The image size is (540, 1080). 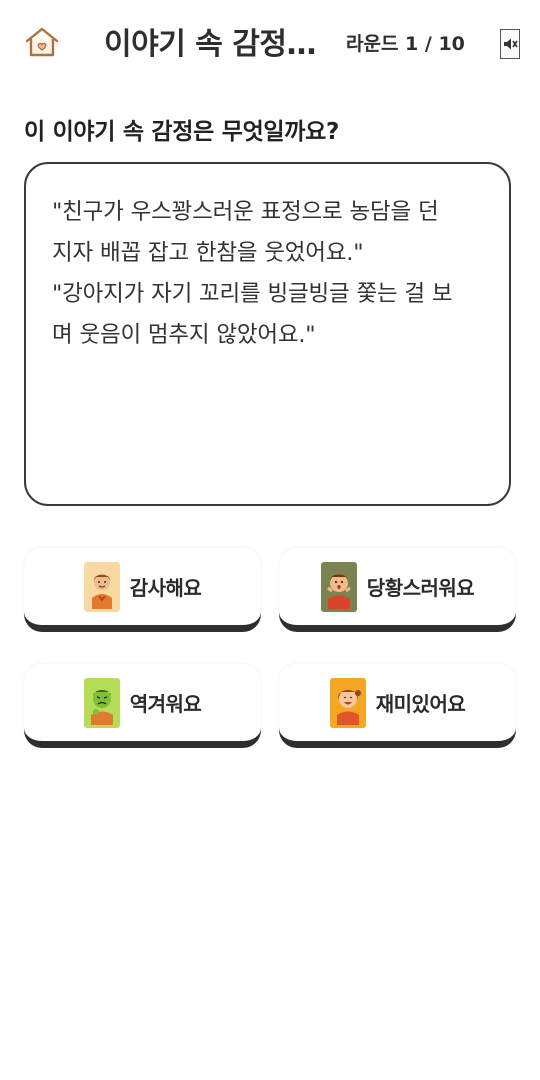 I want to click on grateful-face-icon, so click(x=101, y=586).